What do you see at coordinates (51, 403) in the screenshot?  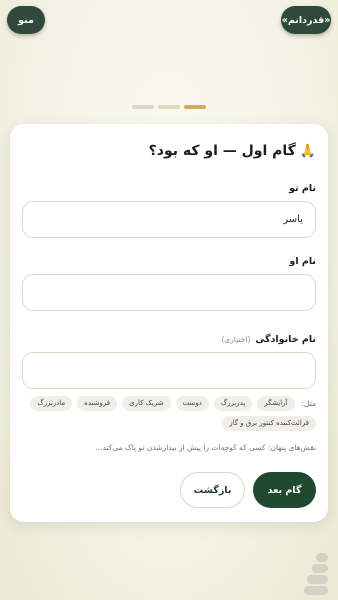 I see `example-chip: مادربزرگ` at bounding box center [51, 403].